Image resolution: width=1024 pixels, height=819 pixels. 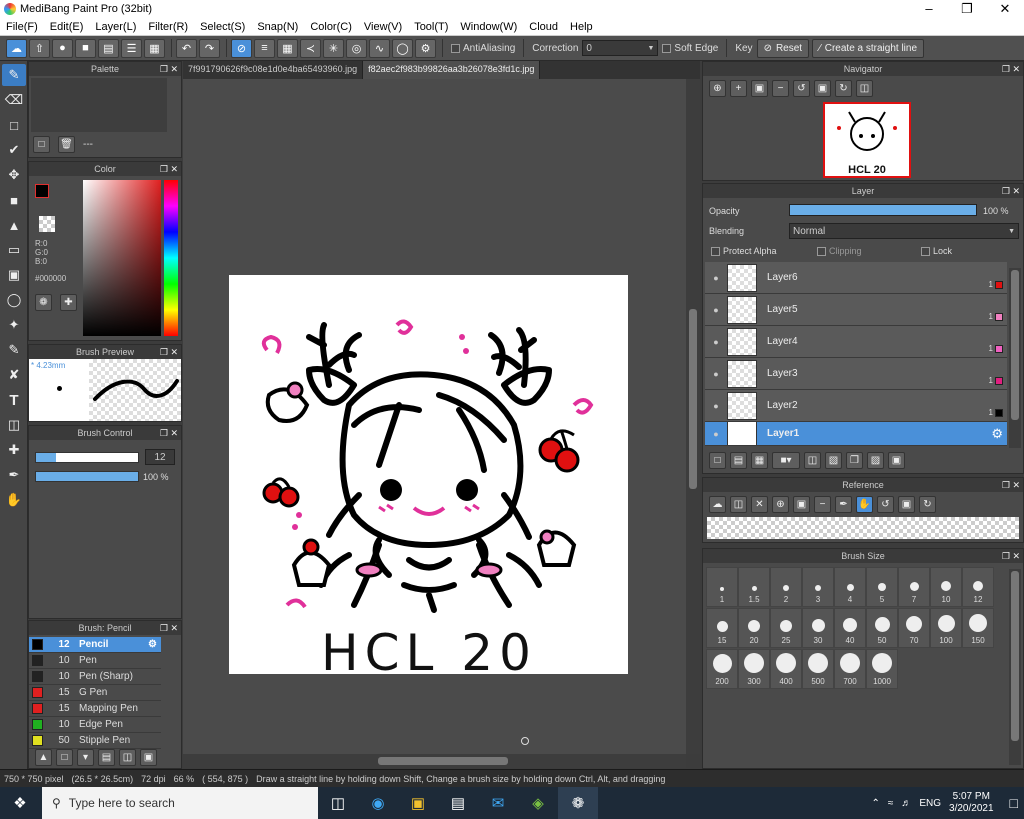 I want to click on brush-size-cell: 15, so click(x=722, y=628).